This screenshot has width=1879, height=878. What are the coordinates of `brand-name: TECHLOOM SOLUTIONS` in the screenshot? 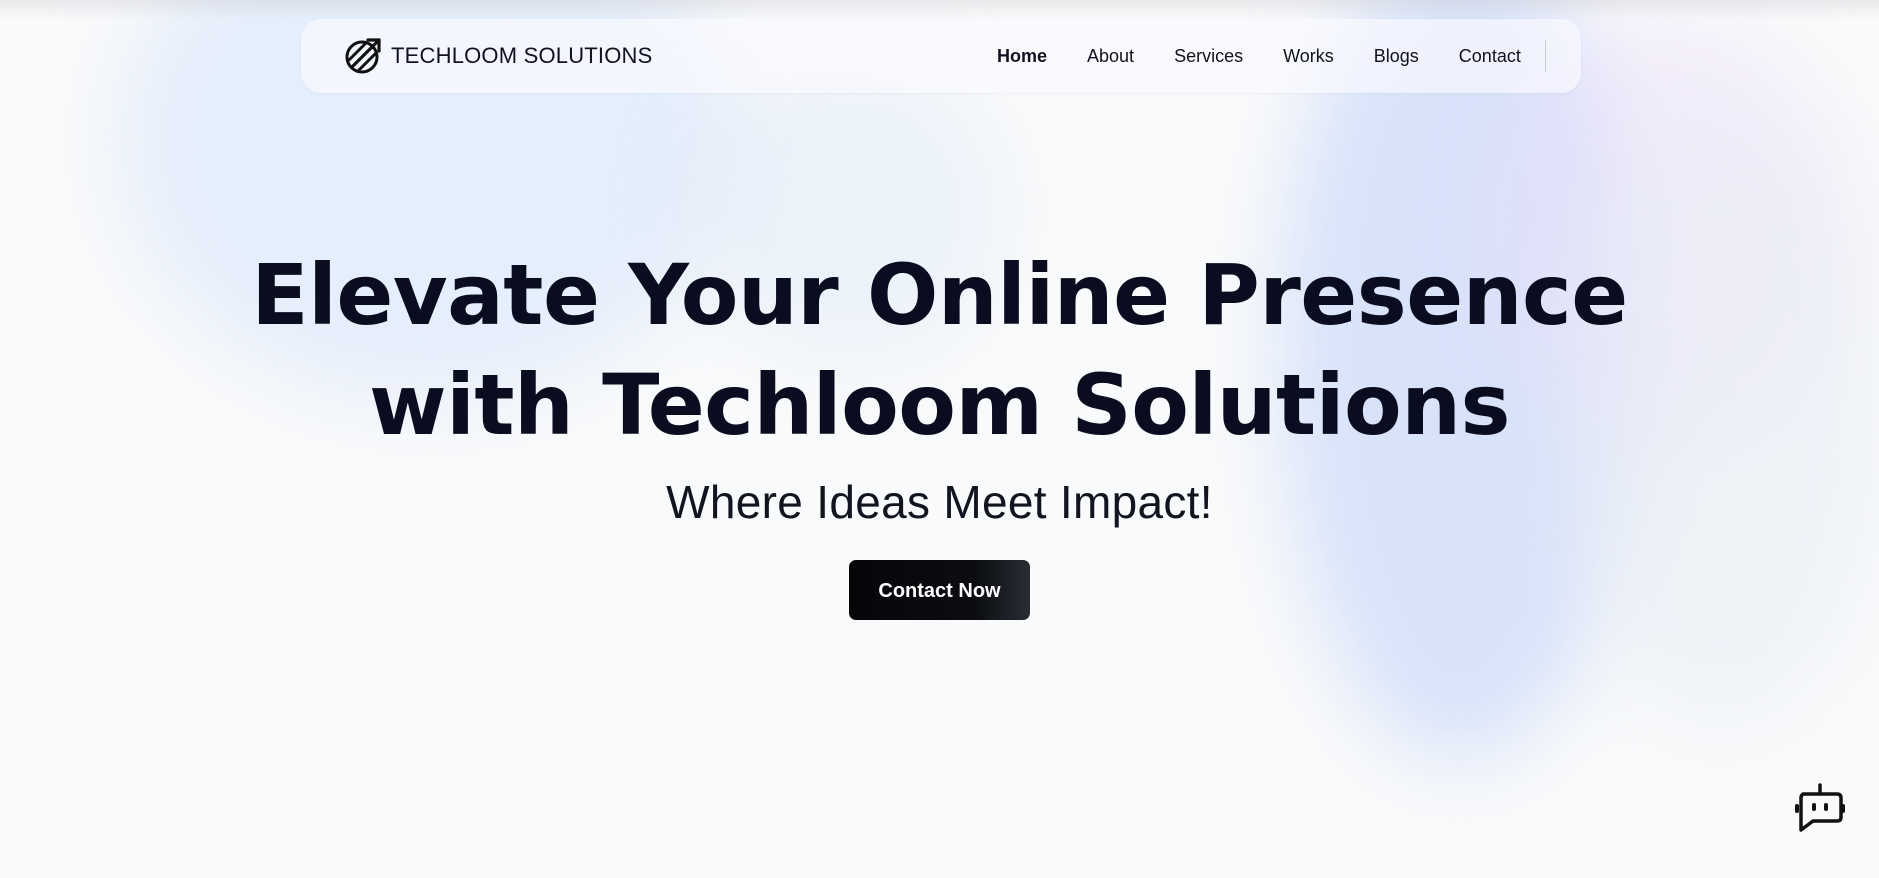 It's located at (522, 55).